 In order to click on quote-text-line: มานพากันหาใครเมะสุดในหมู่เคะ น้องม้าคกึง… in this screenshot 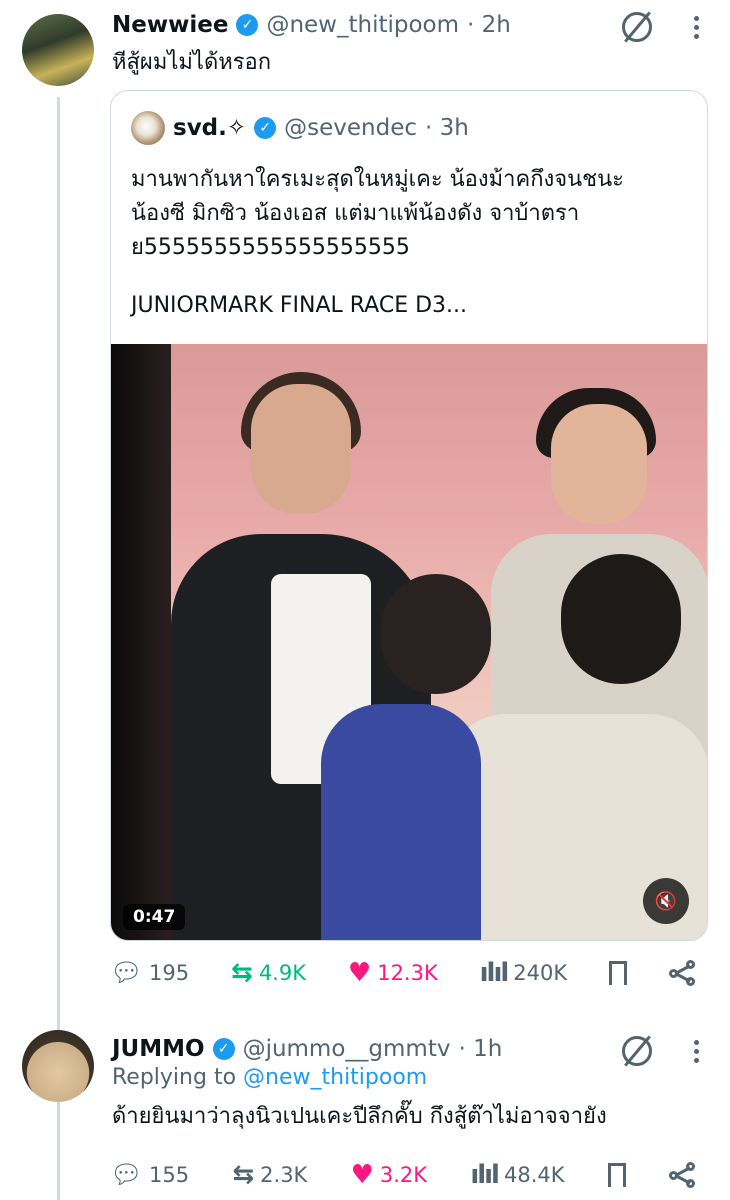, I will do `click(377, 179)`.